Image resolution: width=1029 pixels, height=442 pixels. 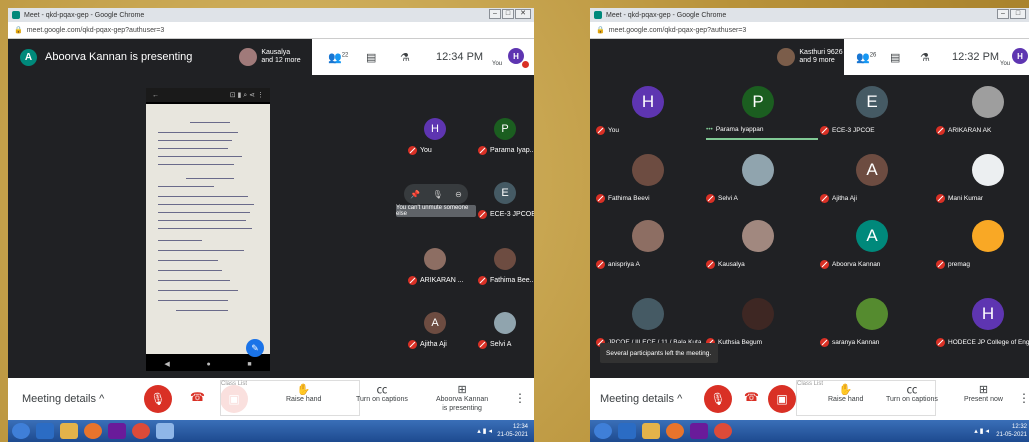 What do you see at coordinates (756, 326) in the screenshot?
I see `participant-tile: Kuthsia Begum` at bounding box center [756, 326].